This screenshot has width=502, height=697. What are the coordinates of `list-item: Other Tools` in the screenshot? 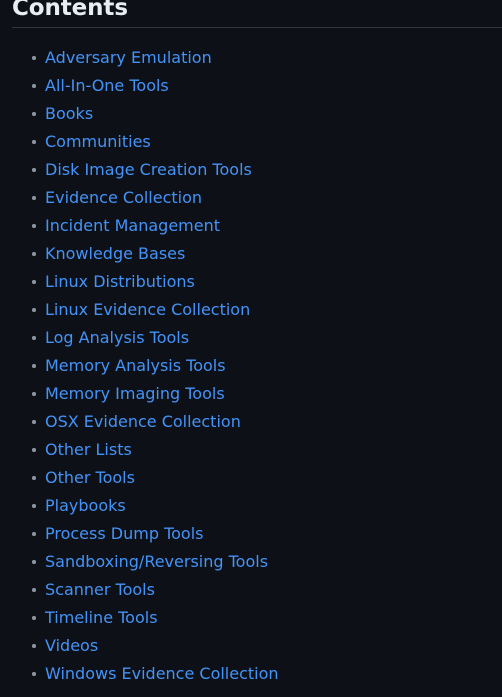 It's located at (251, 478).